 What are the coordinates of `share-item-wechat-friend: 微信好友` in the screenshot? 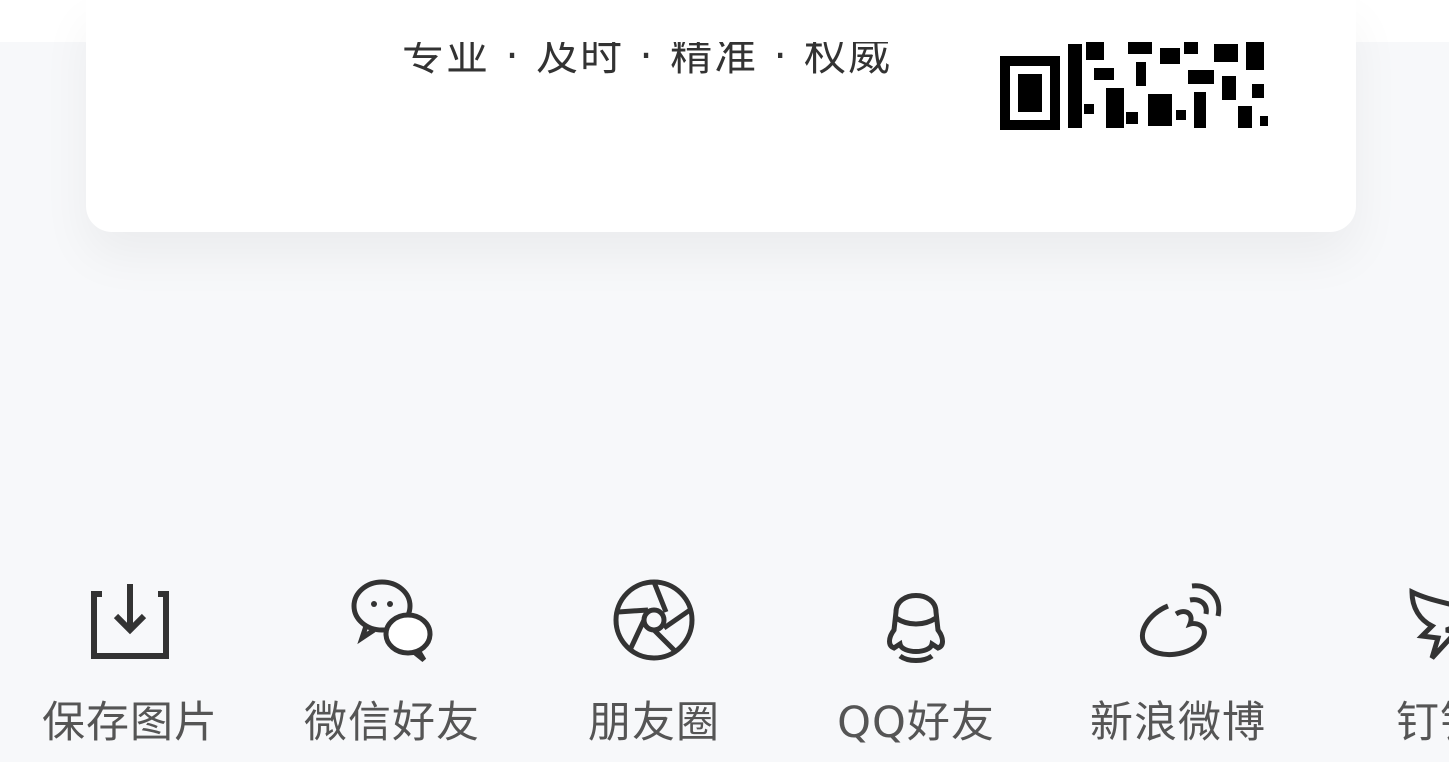 It's located at (392, 656).